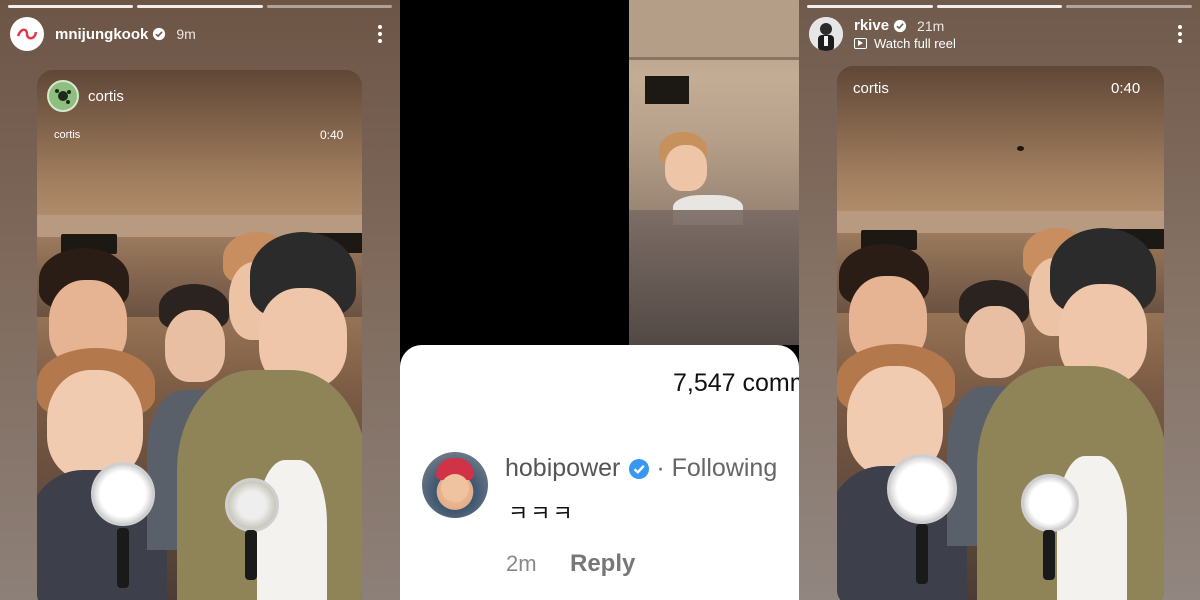  I want to click on video-thumbnail, so click(714, 172).